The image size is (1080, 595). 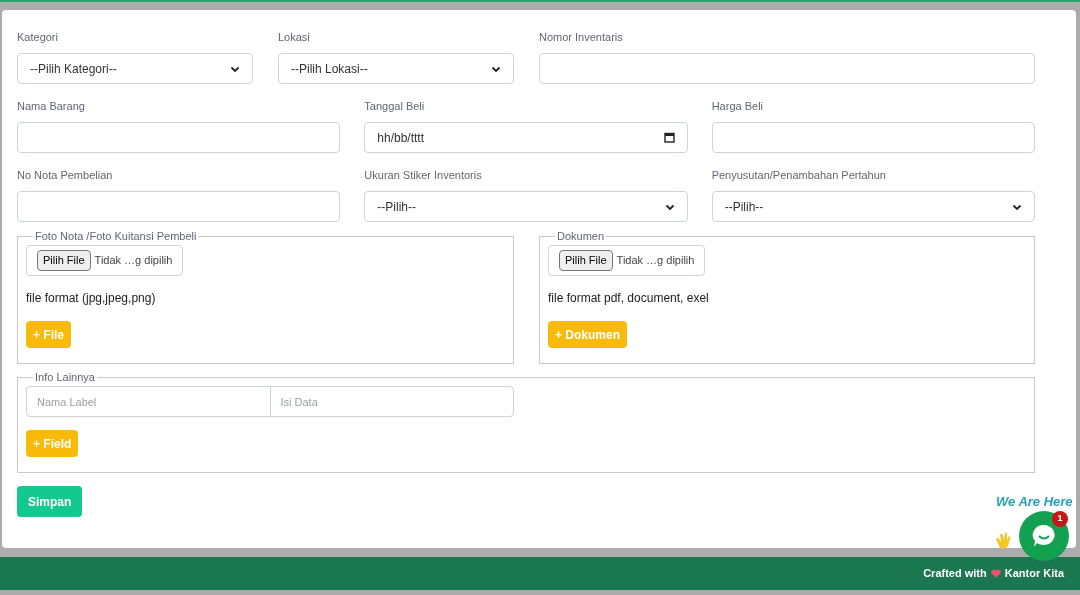 I want to click on field-label: Nama Barang, so click(x=51, y=106).